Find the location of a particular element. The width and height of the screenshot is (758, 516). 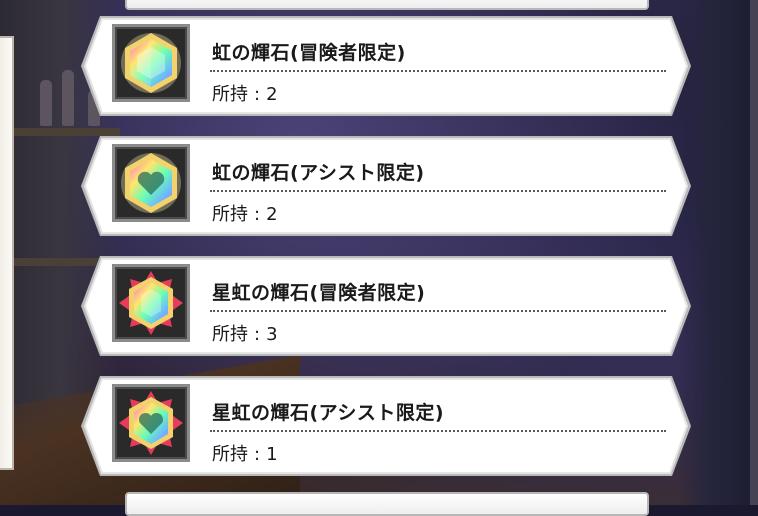

list-item-partial-top is located at coordinates (387, 5).